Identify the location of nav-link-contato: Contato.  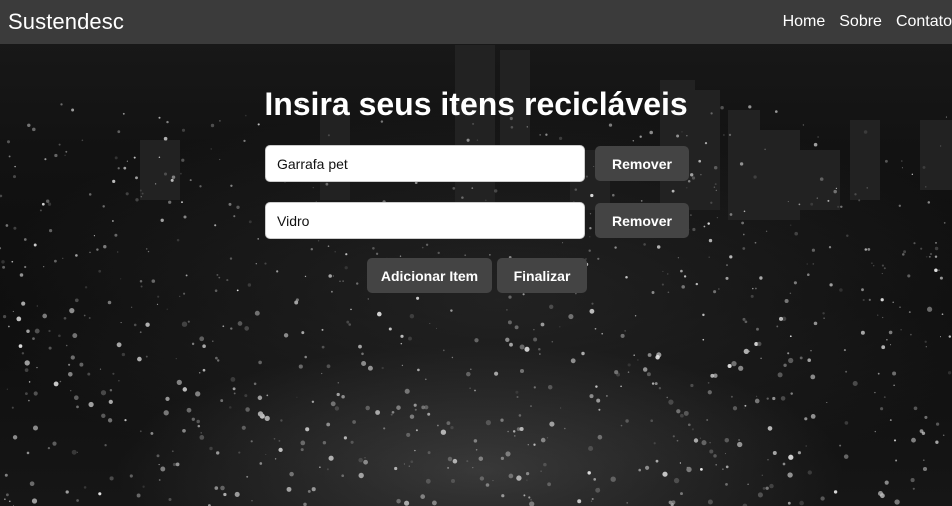
(924, 22).